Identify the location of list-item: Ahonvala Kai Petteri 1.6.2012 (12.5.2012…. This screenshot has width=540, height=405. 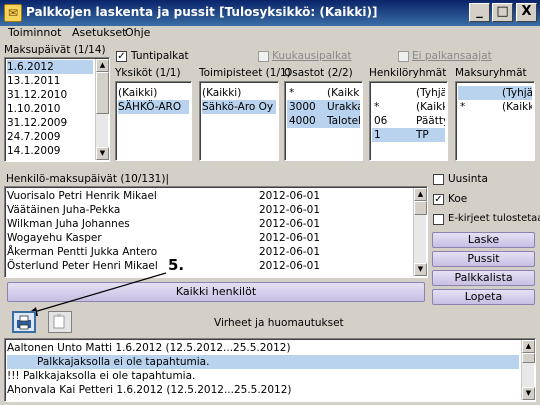
(263, 390).